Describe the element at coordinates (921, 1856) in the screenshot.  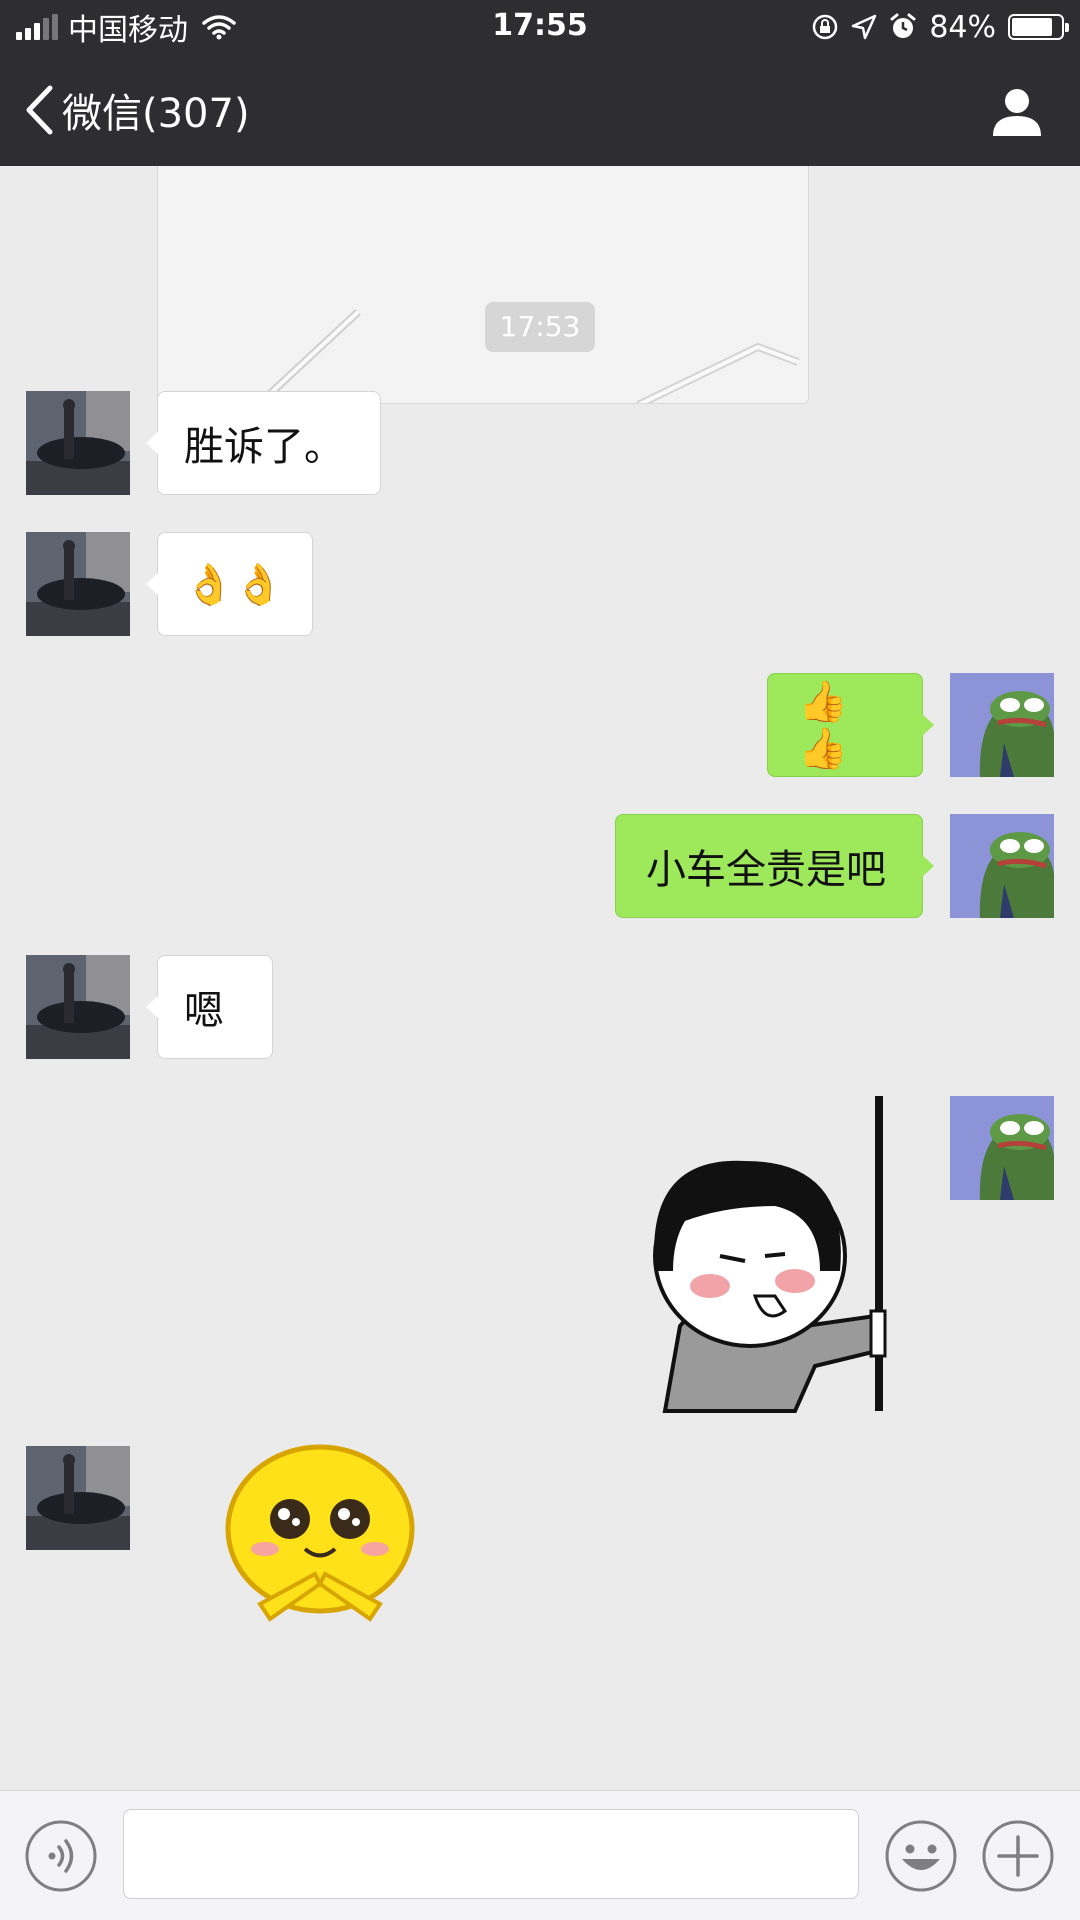
I see `emoji-icon` at that location.